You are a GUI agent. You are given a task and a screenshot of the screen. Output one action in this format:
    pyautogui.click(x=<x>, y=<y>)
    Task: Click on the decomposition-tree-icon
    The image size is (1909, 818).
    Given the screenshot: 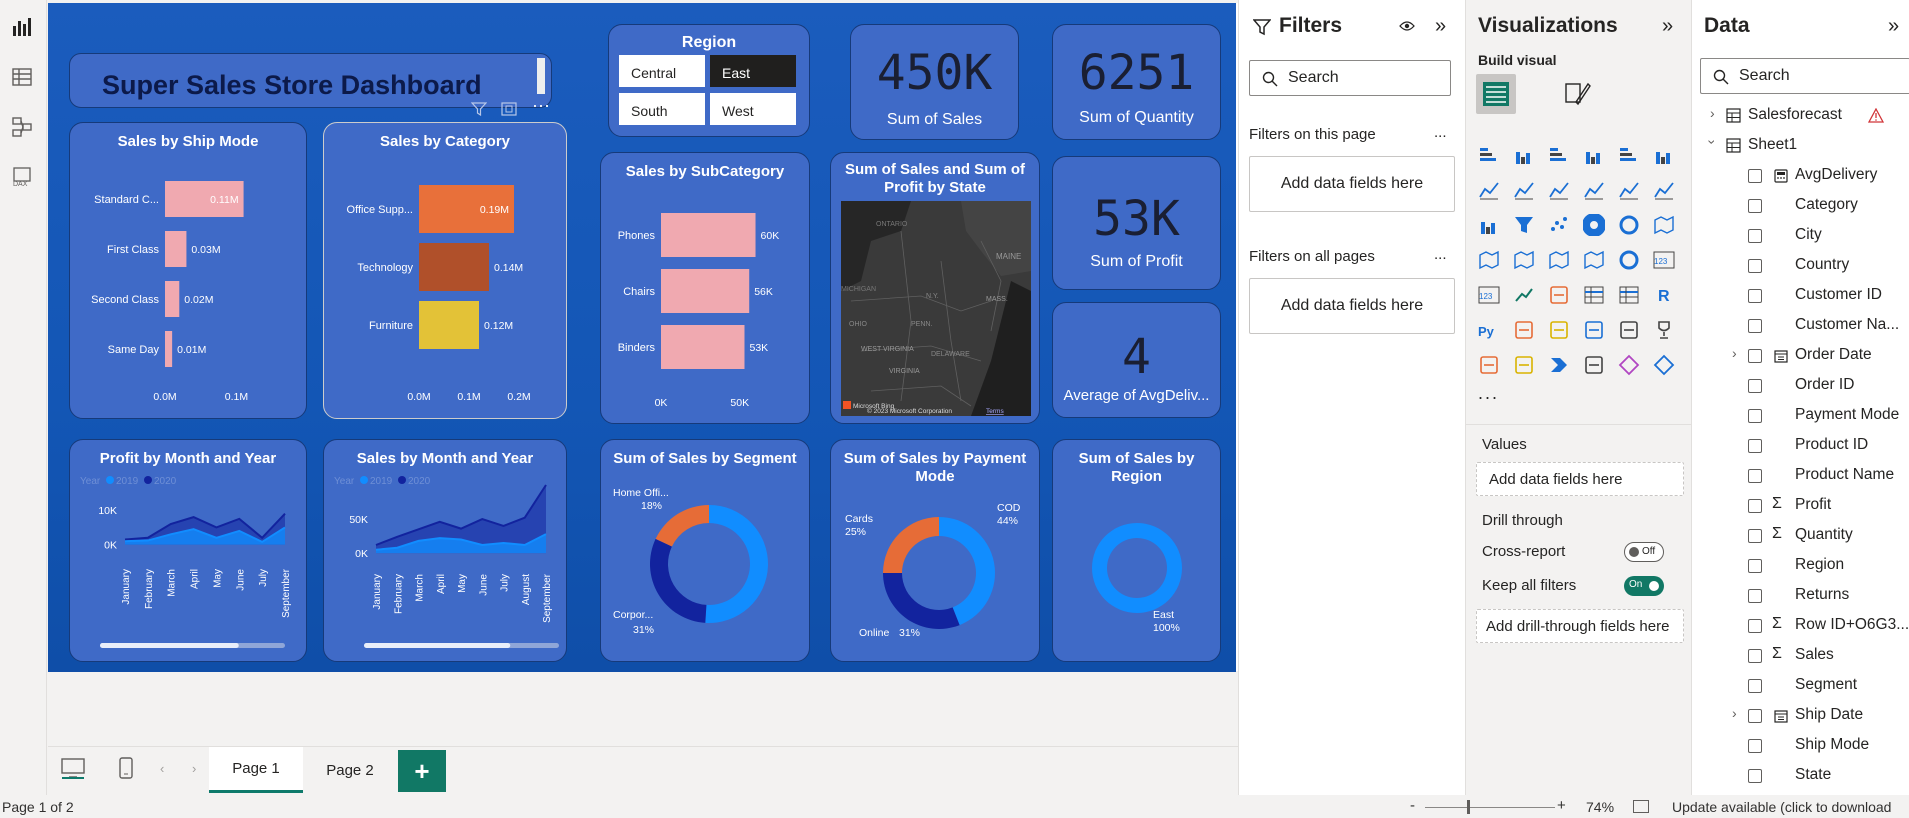 What is the action you would take?
    pyautogui.click(x=1559, y=330)
    